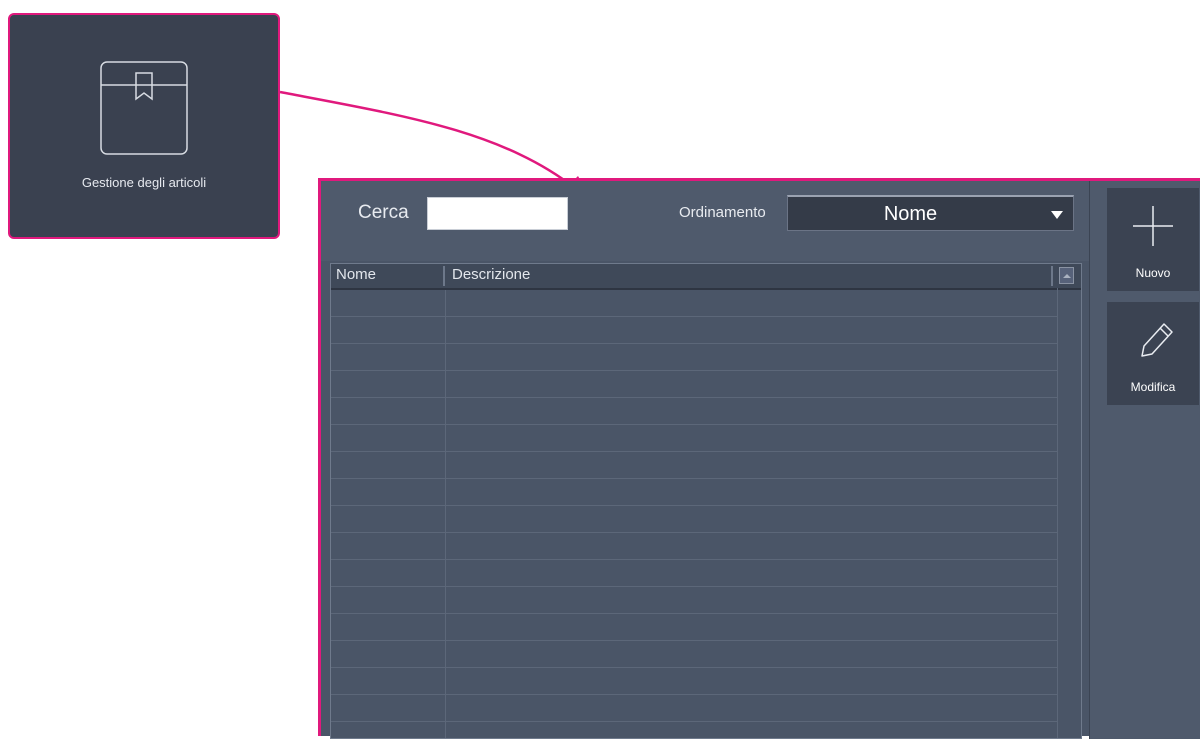 The width and height of the screenshot is (1200, 739). What do you see at coordinates (383, 212) in the screenshot?
I see `search-label: Cerca` at bounding box center [383, 212].